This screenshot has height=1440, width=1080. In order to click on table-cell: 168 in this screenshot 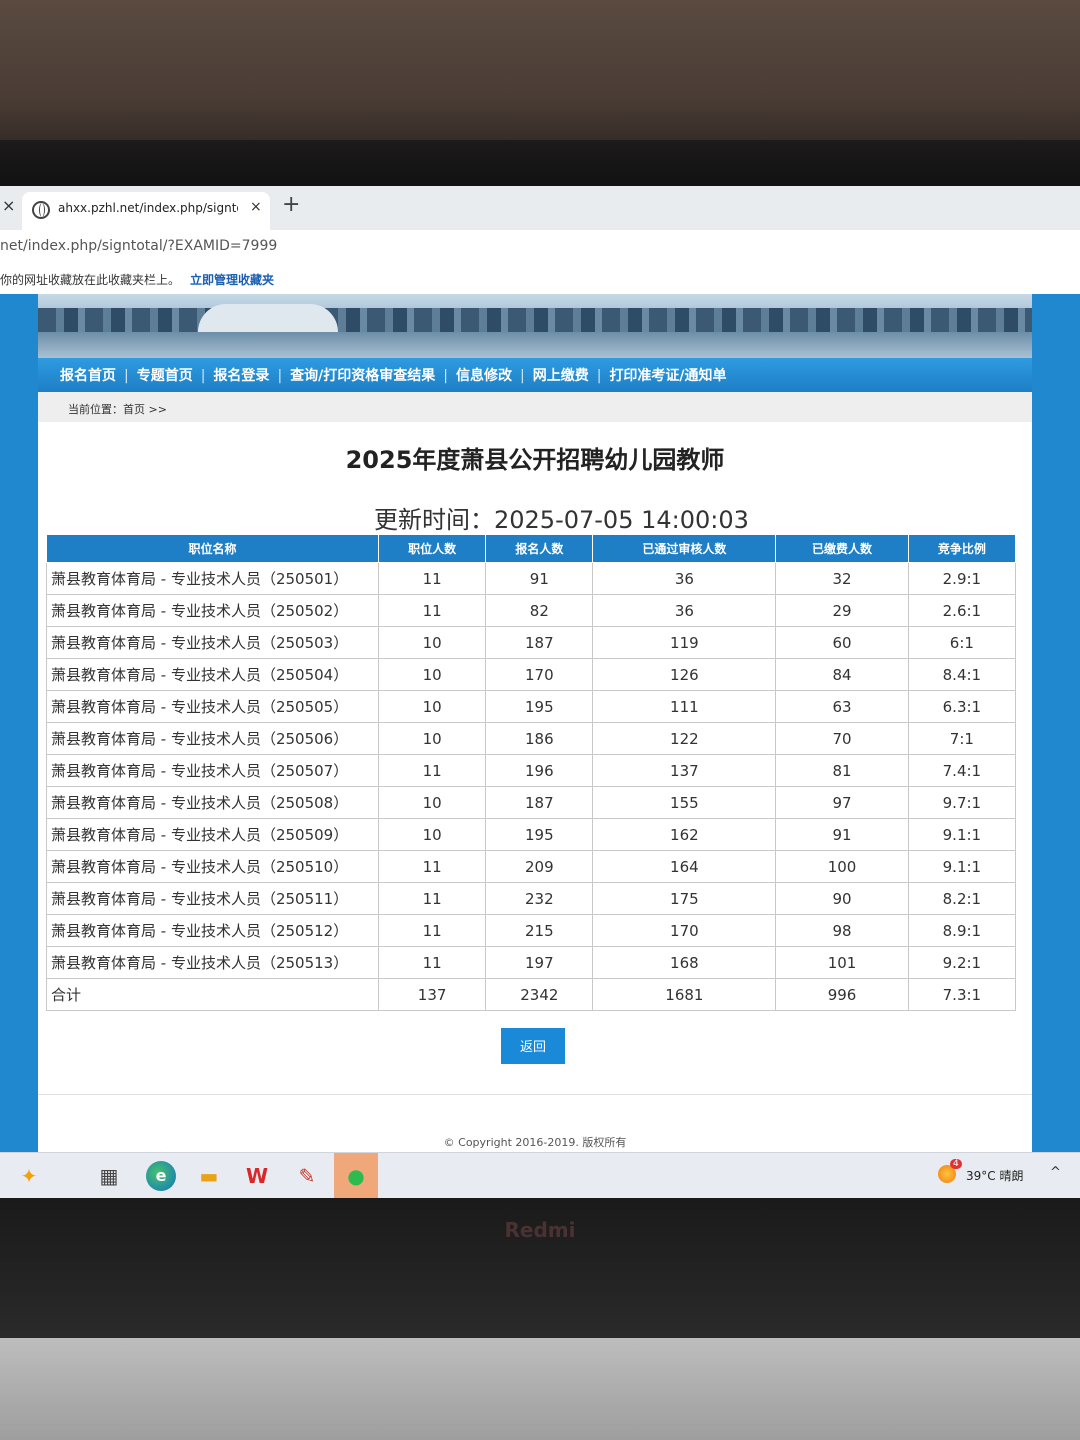, I will do `click(684, 962)`.